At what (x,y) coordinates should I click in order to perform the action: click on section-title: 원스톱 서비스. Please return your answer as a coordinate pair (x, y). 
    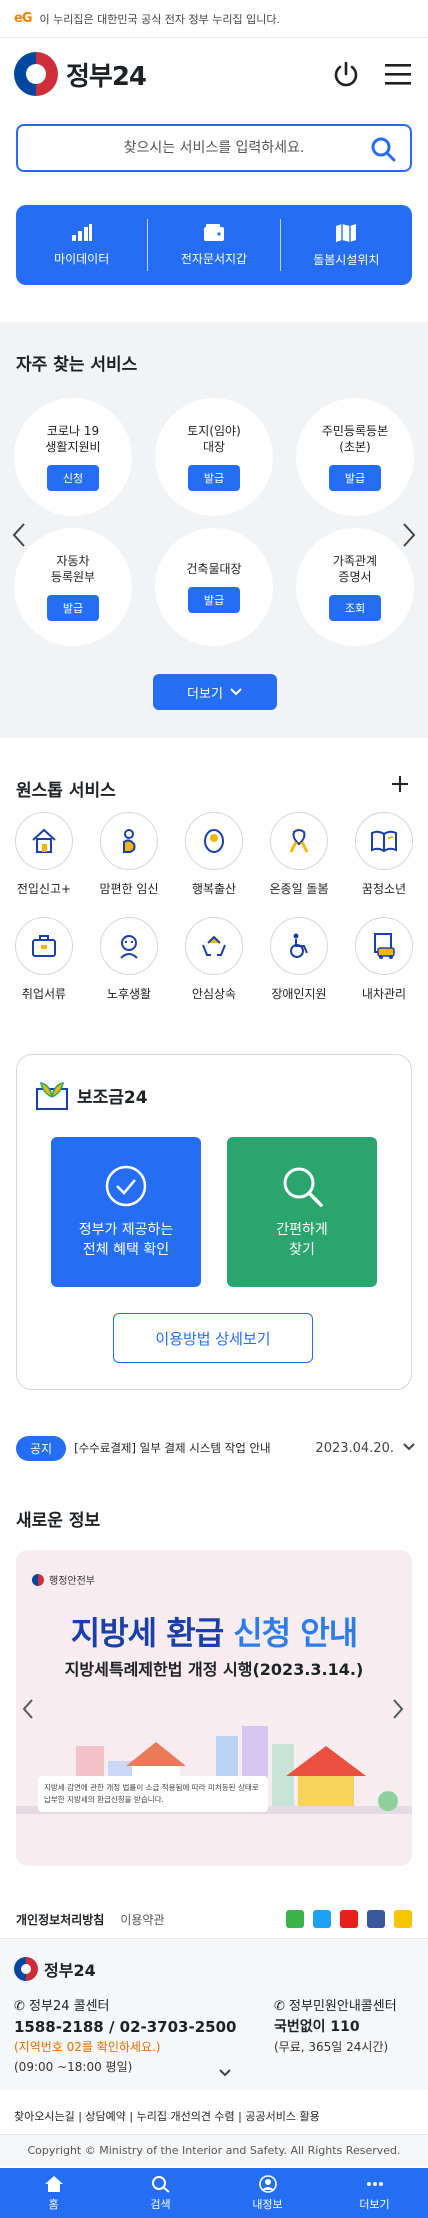
    Looking at the image, I should click on (66, 791).